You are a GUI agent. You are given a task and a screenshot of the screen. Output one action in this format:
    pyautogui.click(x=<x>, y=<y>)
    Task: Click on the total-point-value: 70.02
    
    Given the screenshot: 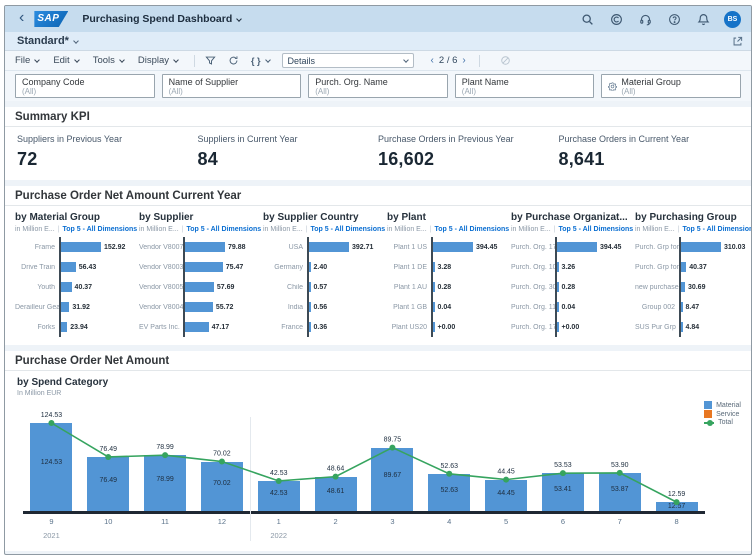 What is the action you would take?
    pyautogui.click(x=222, y=454)
    